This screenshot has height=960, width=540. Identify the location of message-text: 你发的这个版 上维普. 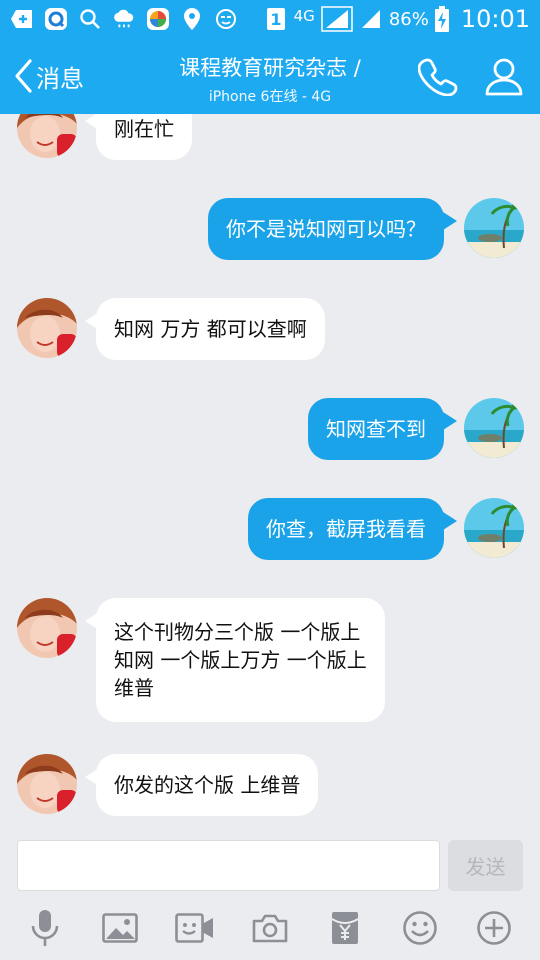
(207, 785).